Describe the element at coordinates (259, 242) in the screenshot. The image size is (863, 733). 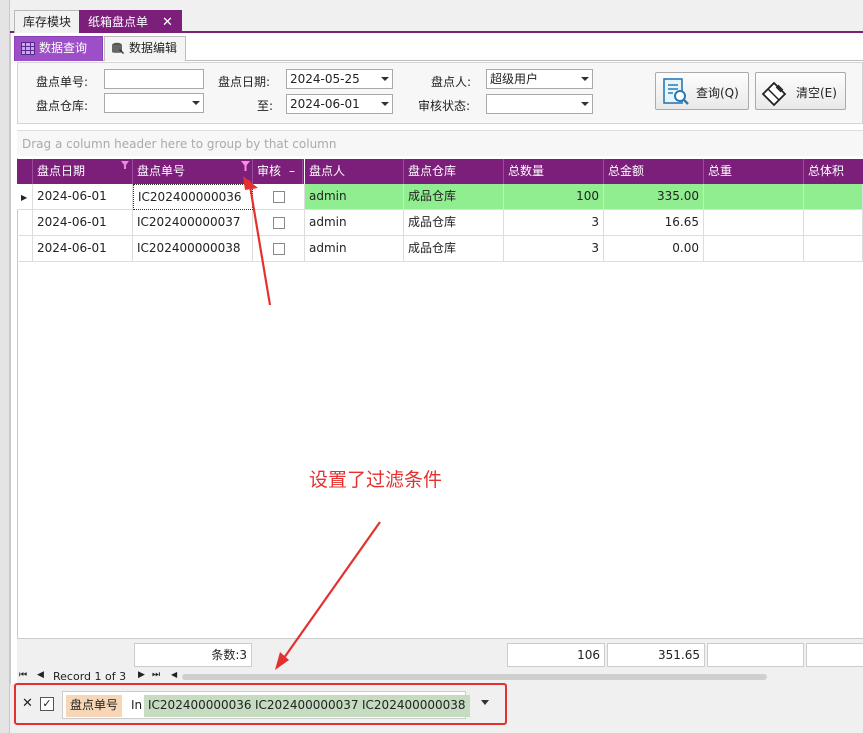
I see `arrow-to-header` at that location.